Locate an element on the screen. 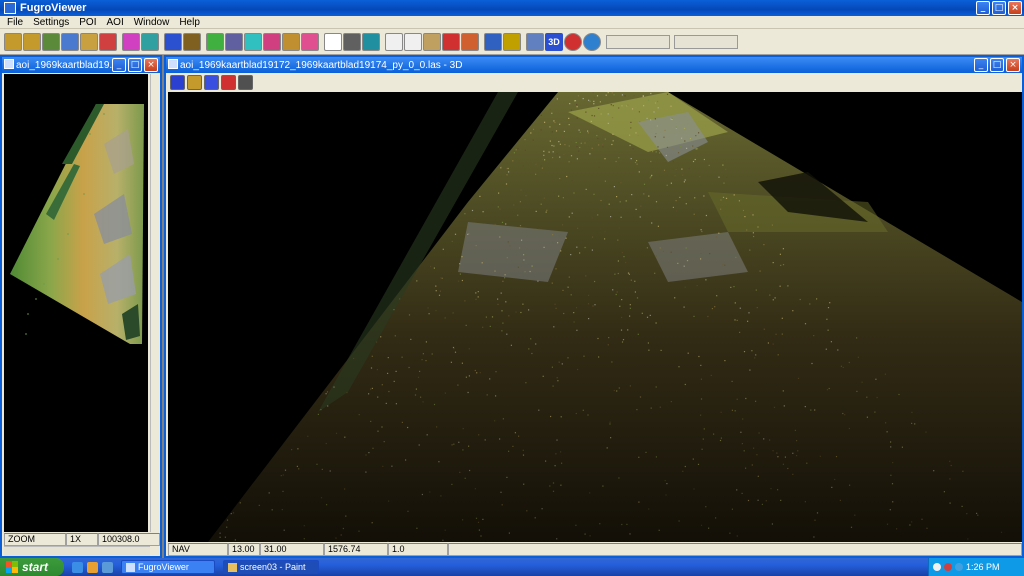  aoi-2d-horizontal-scrollbar is located at coordinates (77, 551).